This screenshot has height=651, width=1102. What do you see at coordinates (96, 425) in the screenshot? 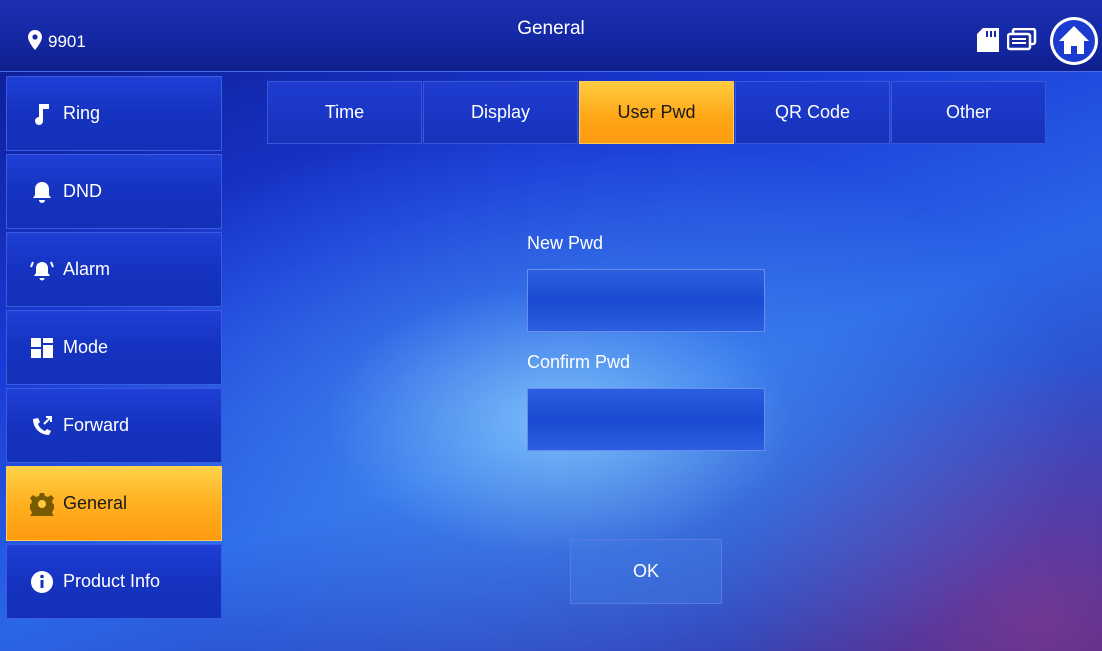
I see `sidebar-item-label: Forward` at bounding box center [96, 425].